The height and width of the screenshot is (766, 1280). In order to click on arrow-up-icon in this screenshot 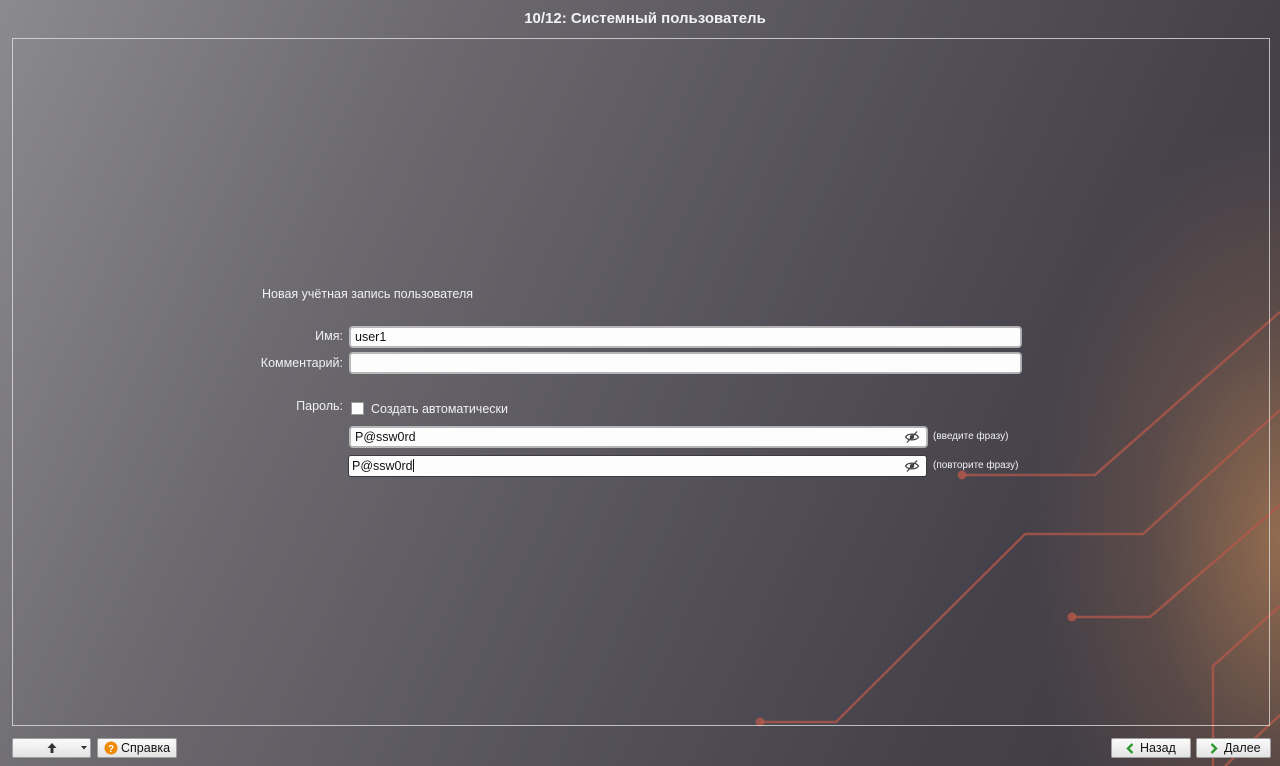, I will do `click(52, 748)`.